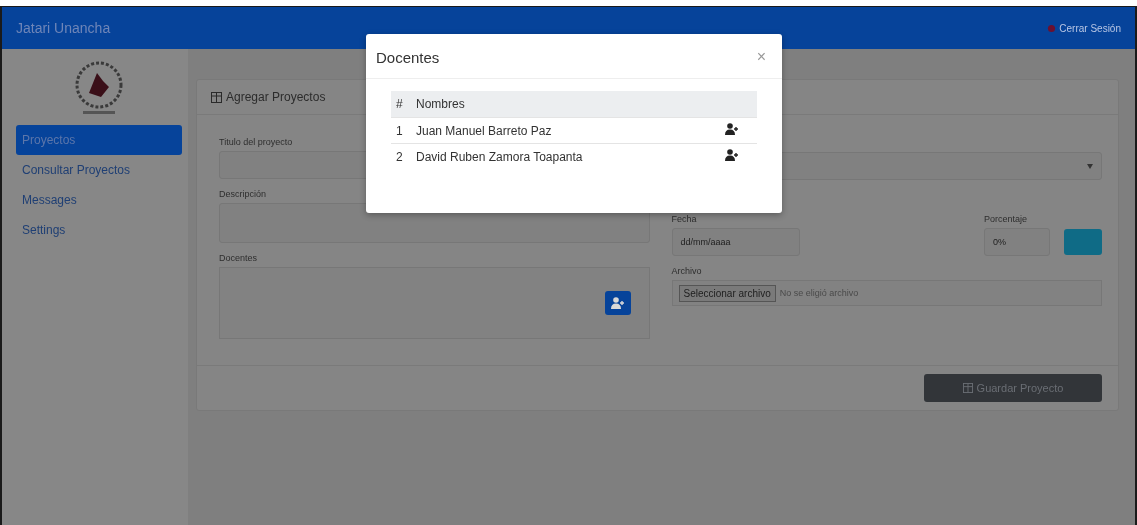  I want to click on choose-file-button: Seleccionar archivo, so click(727, 293).